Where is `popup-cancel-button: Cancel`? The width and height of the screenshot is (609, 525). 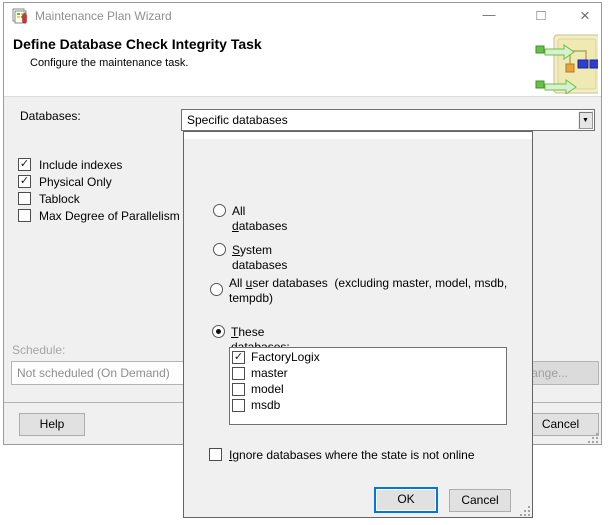 popup-cancel-button: Cancel is located at coordinates (480, 500).